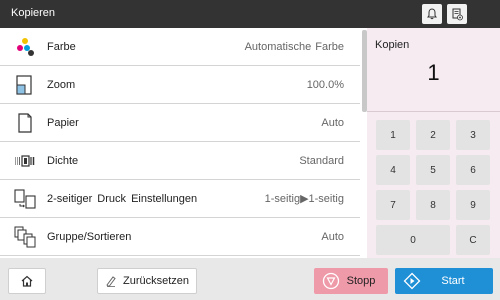 This screenshot has height=300, width=500. Describe the element at coordinates (433, 205) in the screenshot. I see `keypad-key-8: 8` at that location.